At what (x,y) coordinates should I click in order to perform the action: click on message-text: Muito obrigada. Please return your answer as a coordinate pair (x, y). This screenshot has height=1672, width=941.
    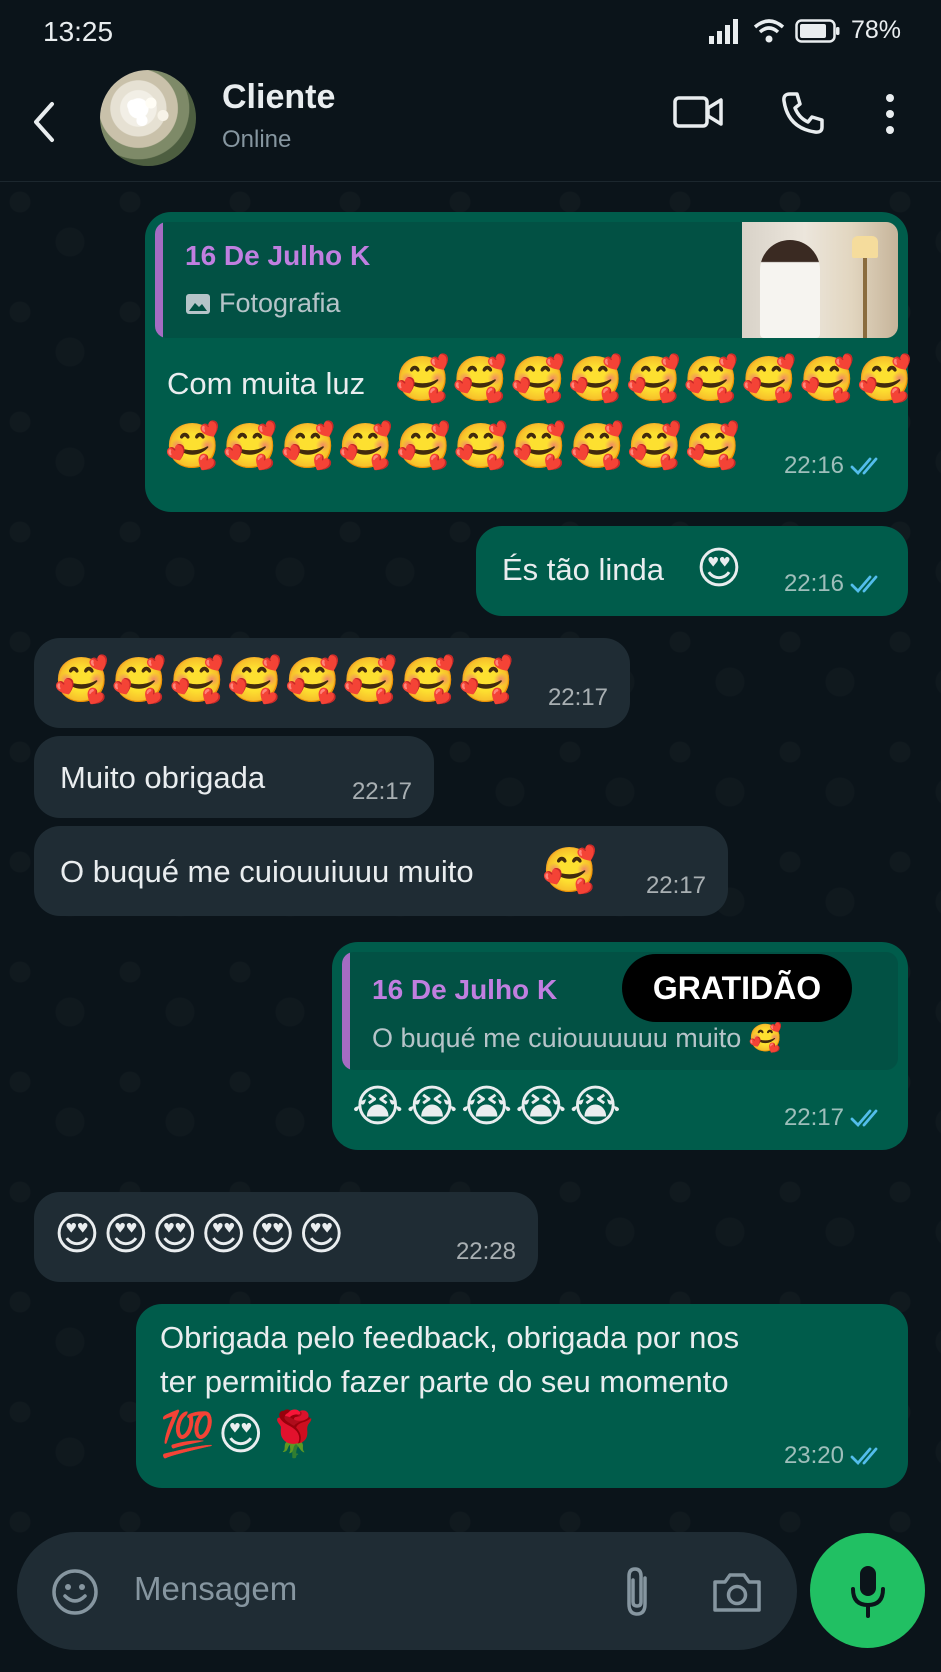
    Looking at the image, I should click on (163, 777).